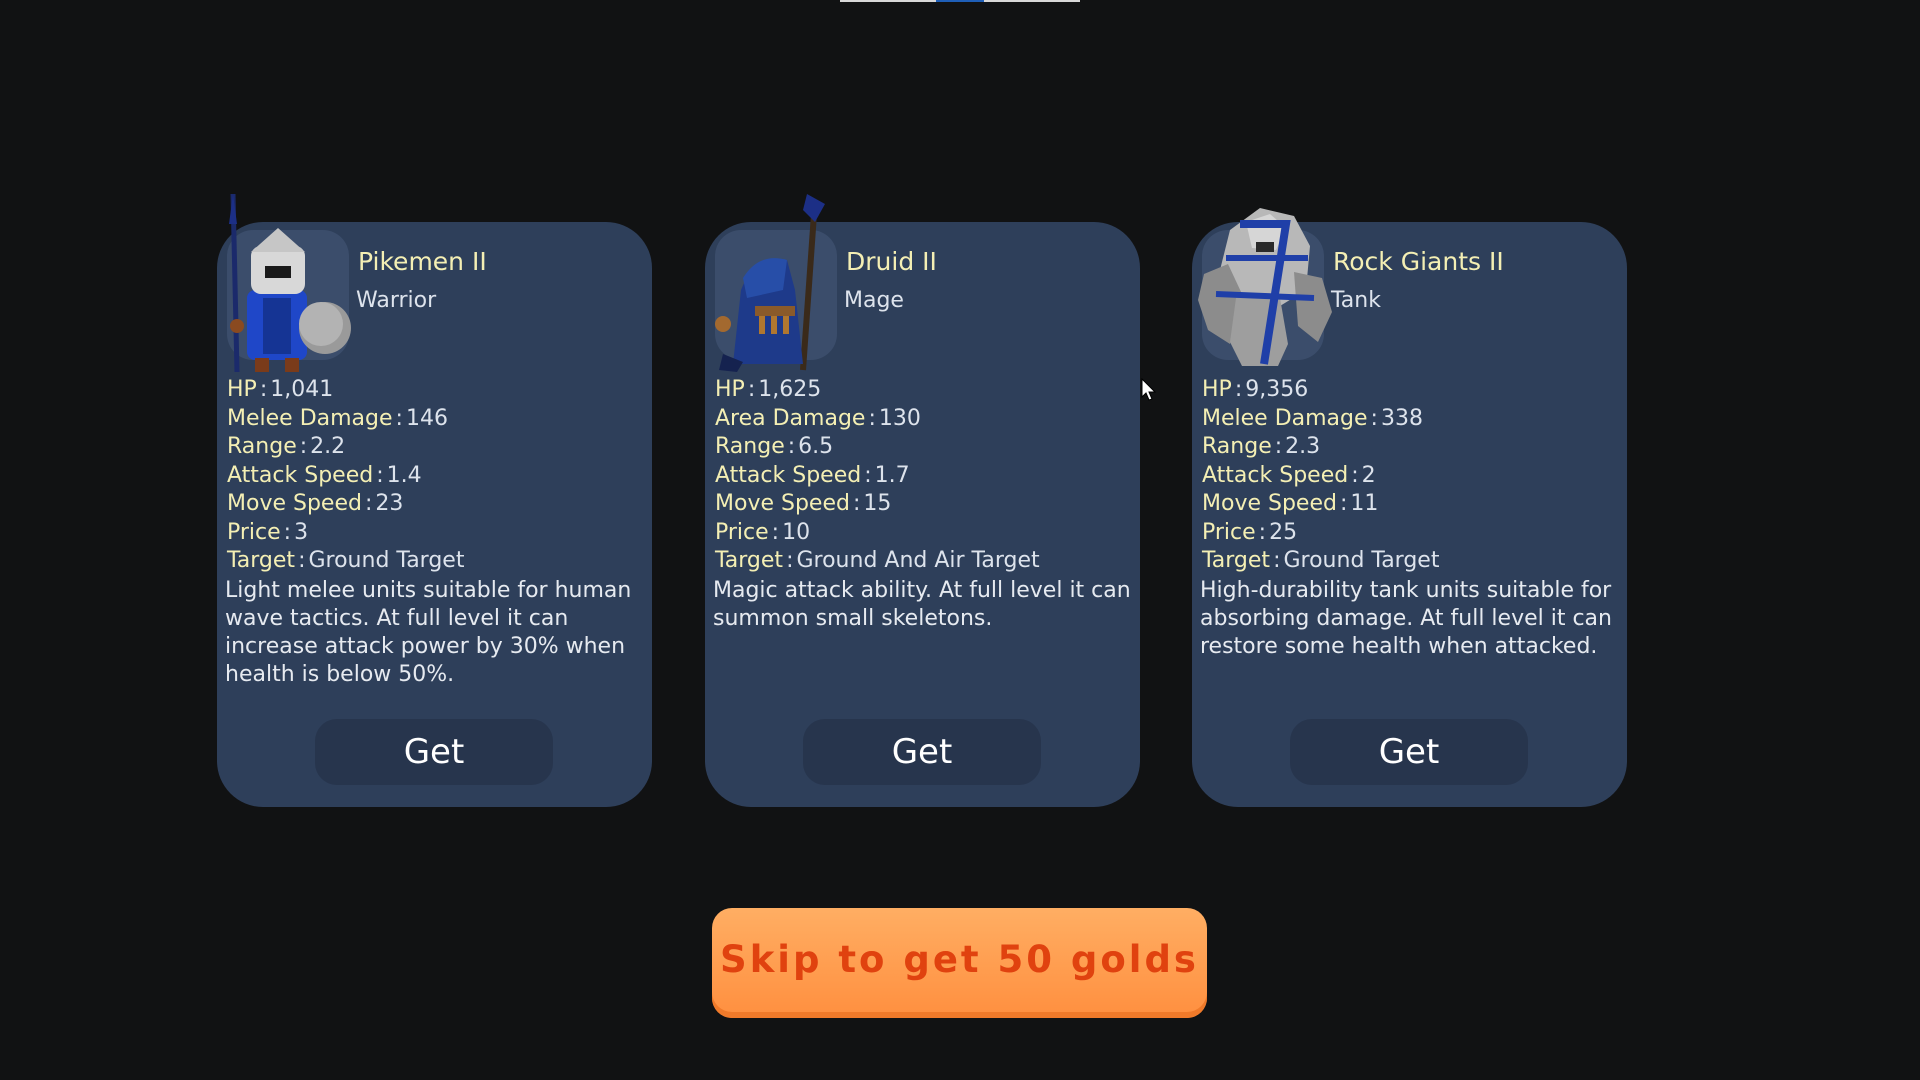  I want to click on stat-damage: Melee Damage:338, so click(1412, 419).